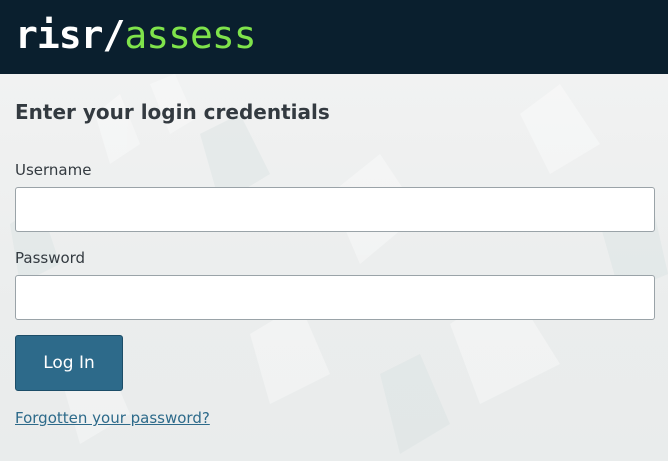  I want to click on username-label: Username, so click(53, 170).